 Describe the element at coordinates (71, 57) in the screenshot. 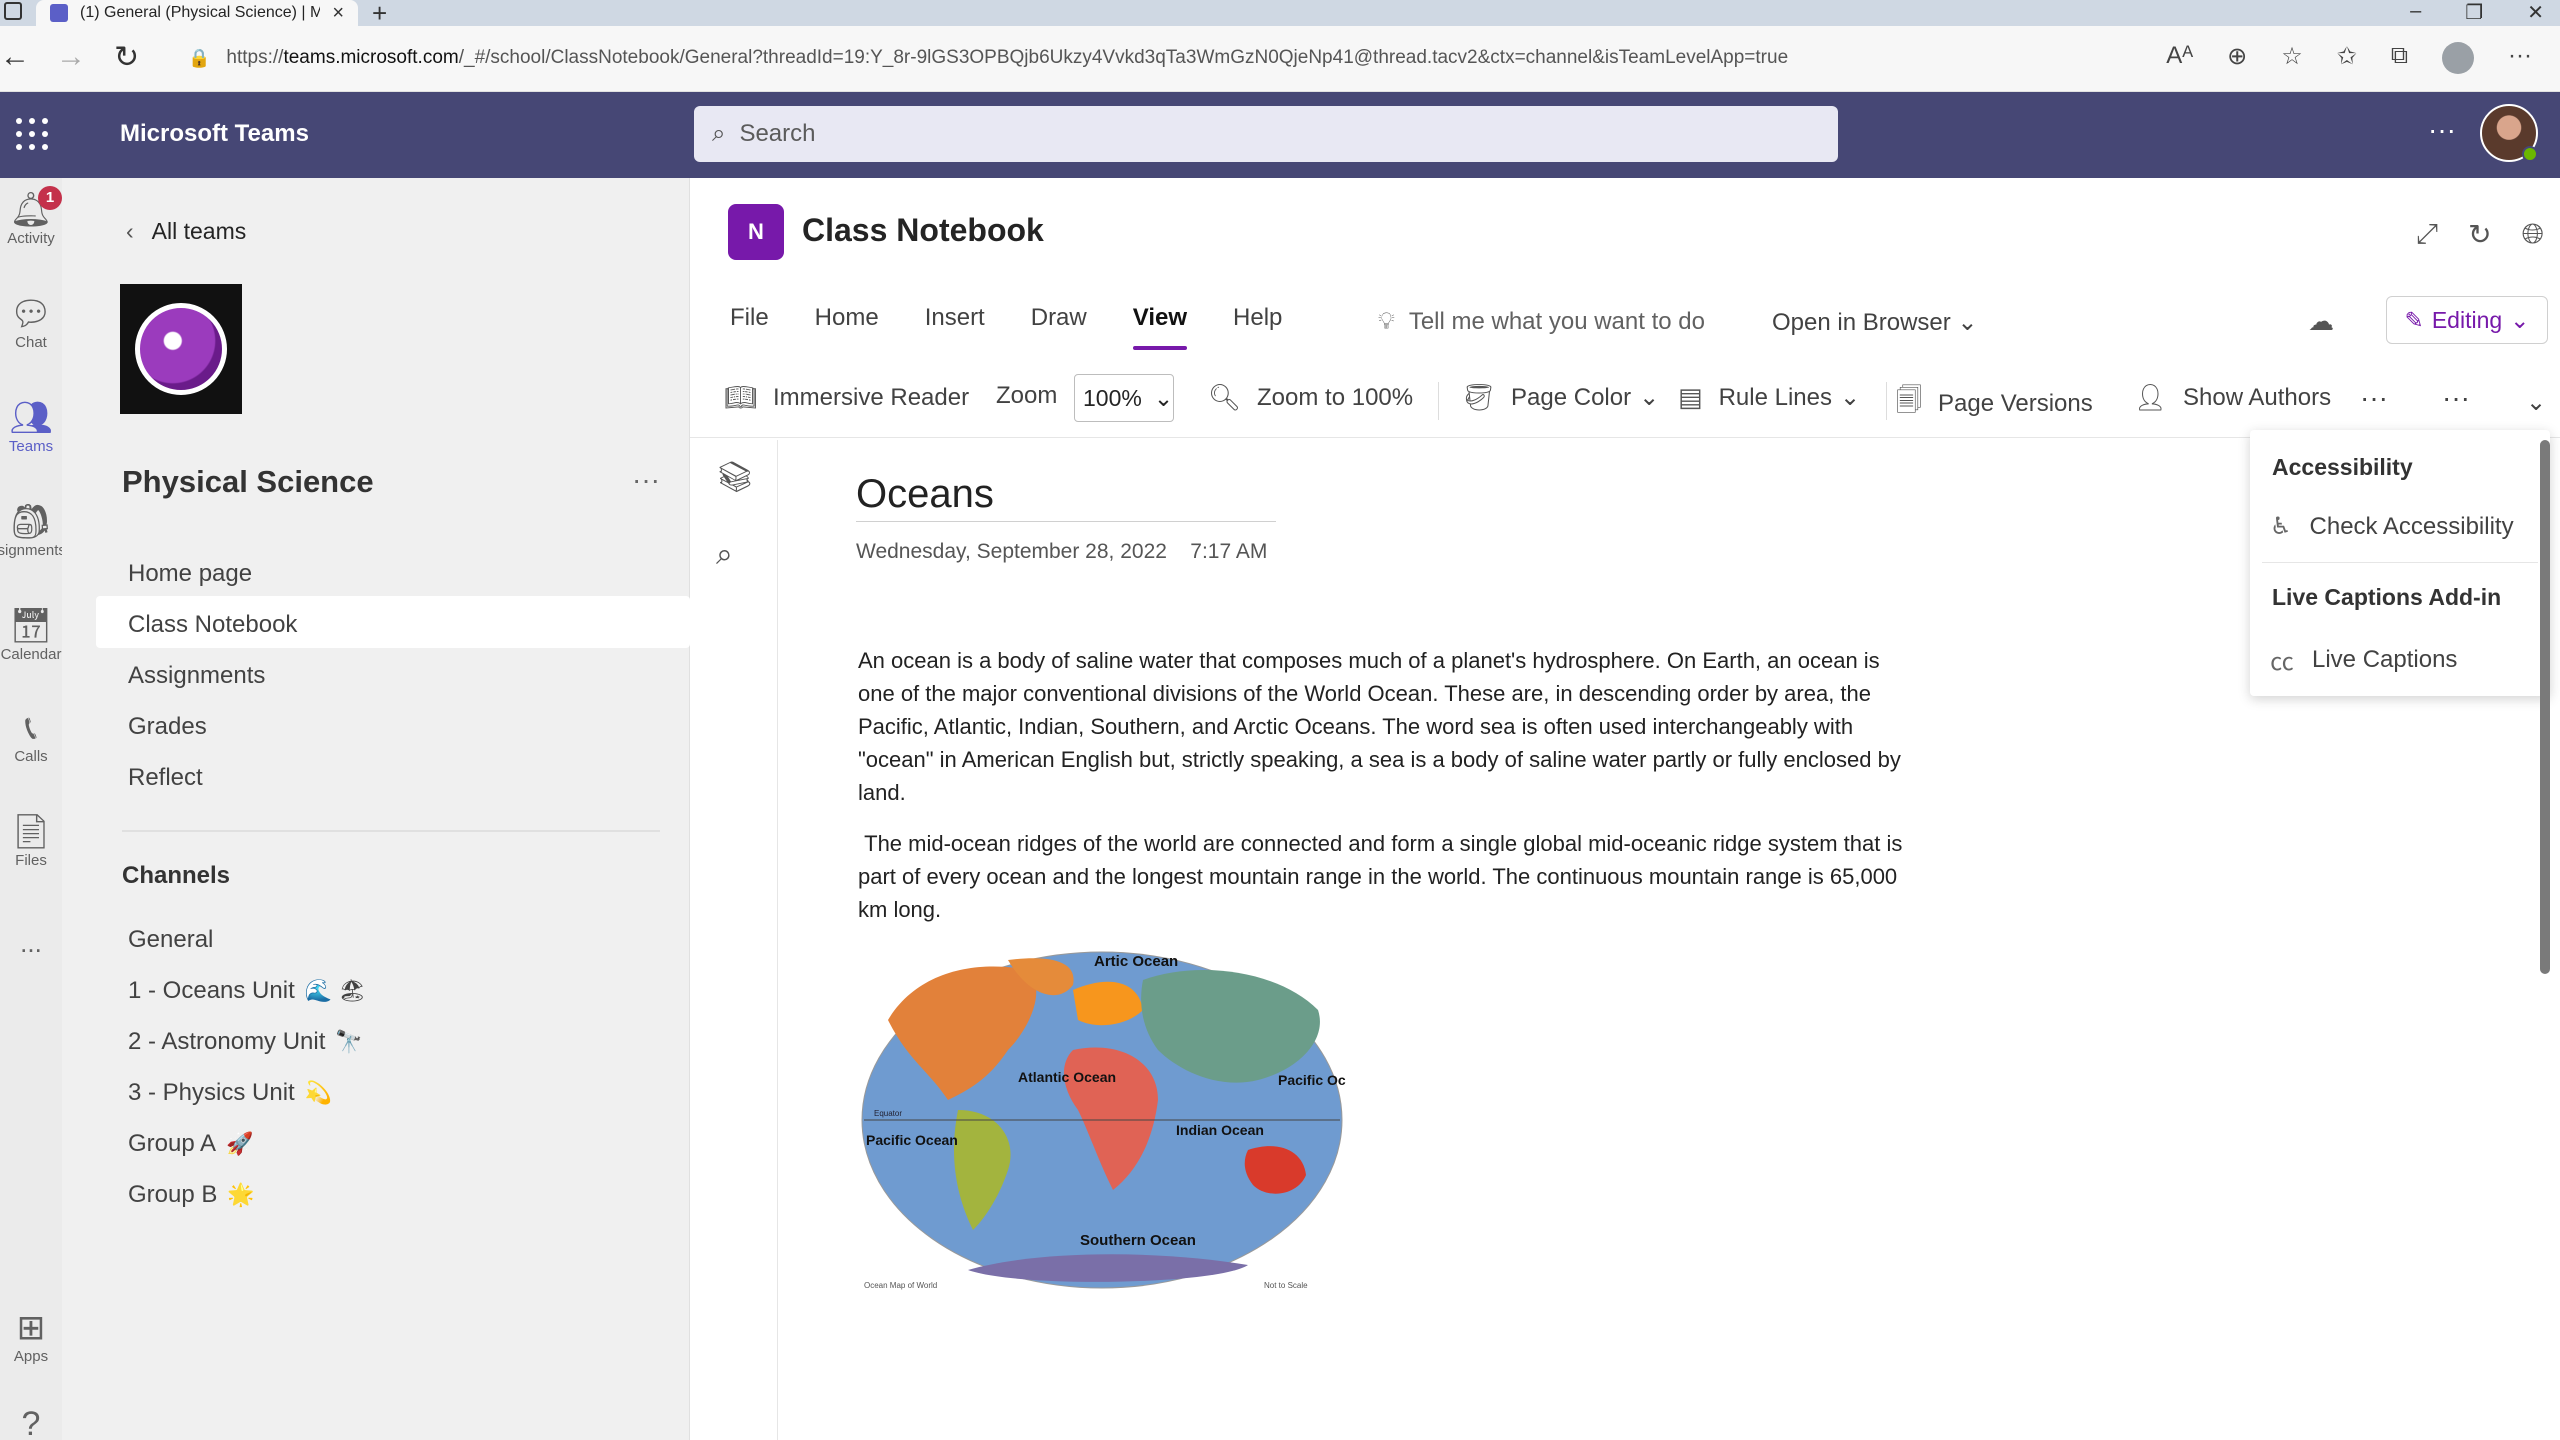

I see `forward-icon: →` at that location.